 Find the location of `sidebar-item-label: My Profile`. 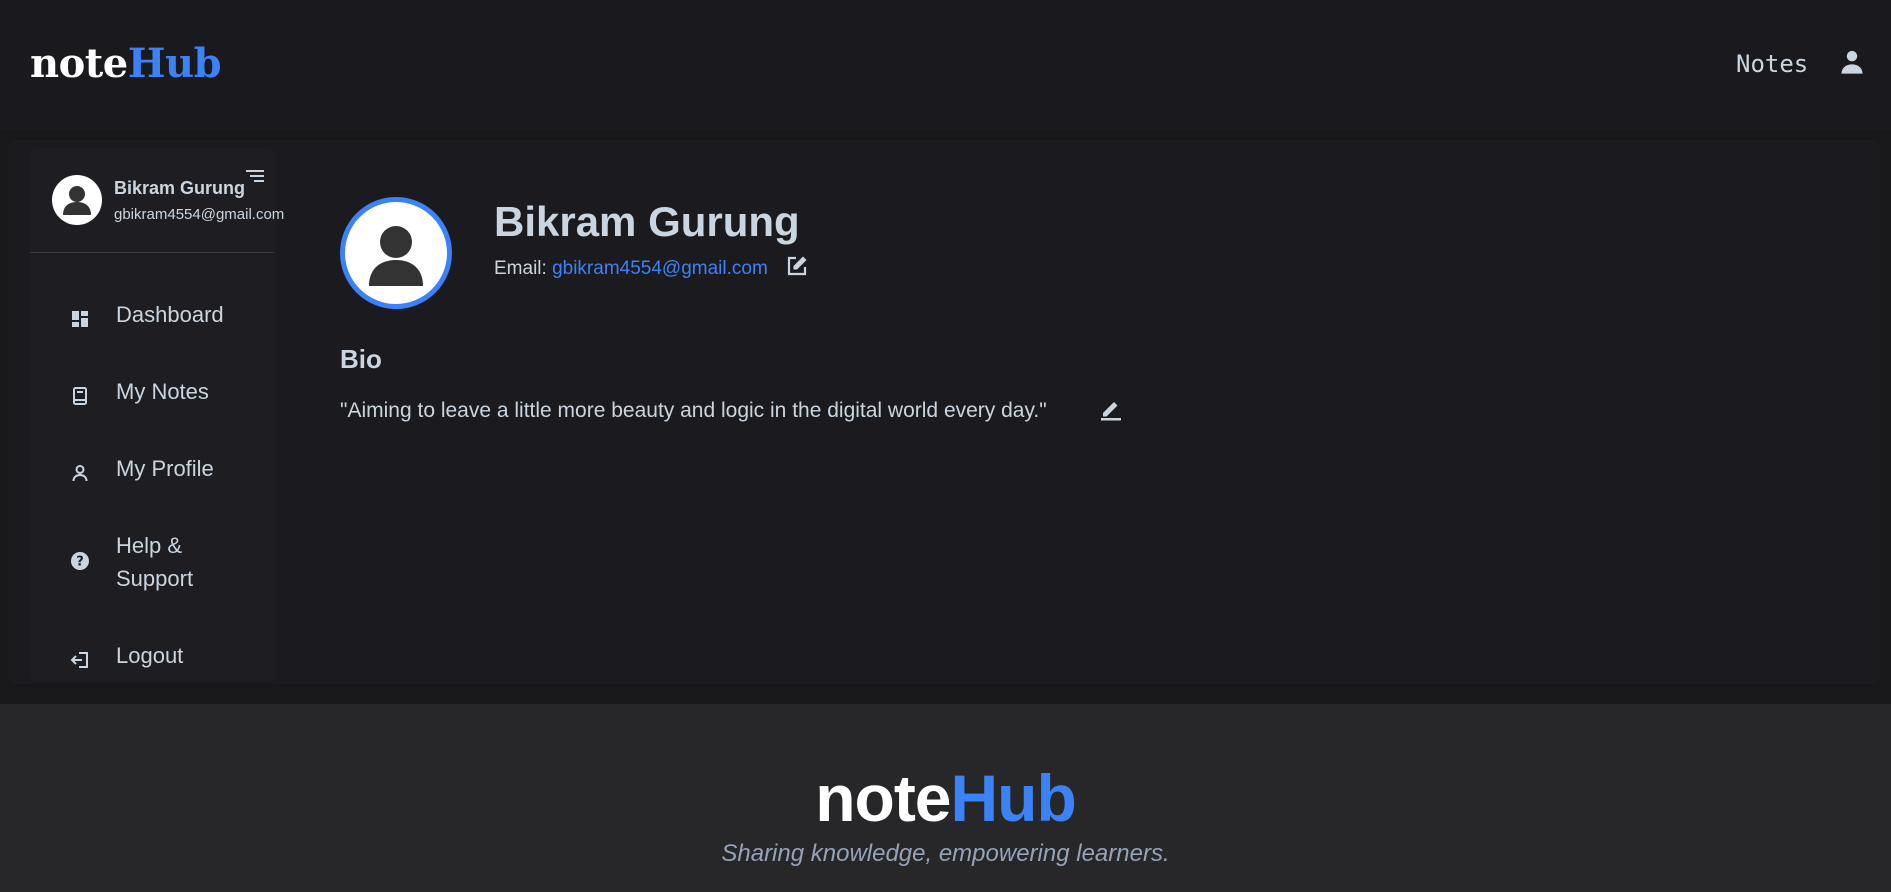

sidebar-item-label: My Profile is located at coordinates (165, 468).